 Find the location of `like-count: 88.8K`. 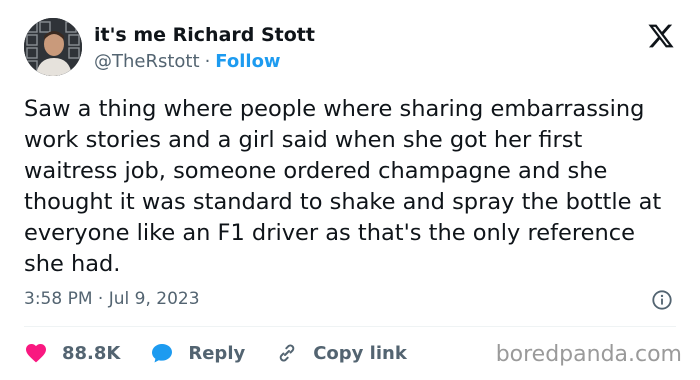

like-count: 88.8K is located at coordinates (91, 353).